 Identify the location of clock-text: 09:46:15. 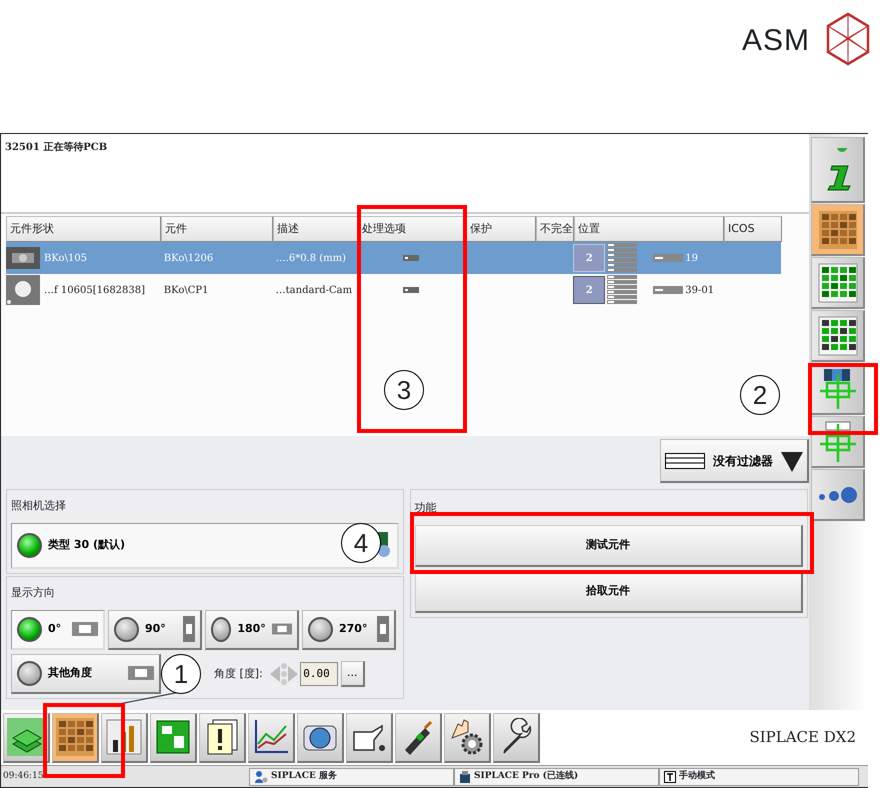
(23, 776).